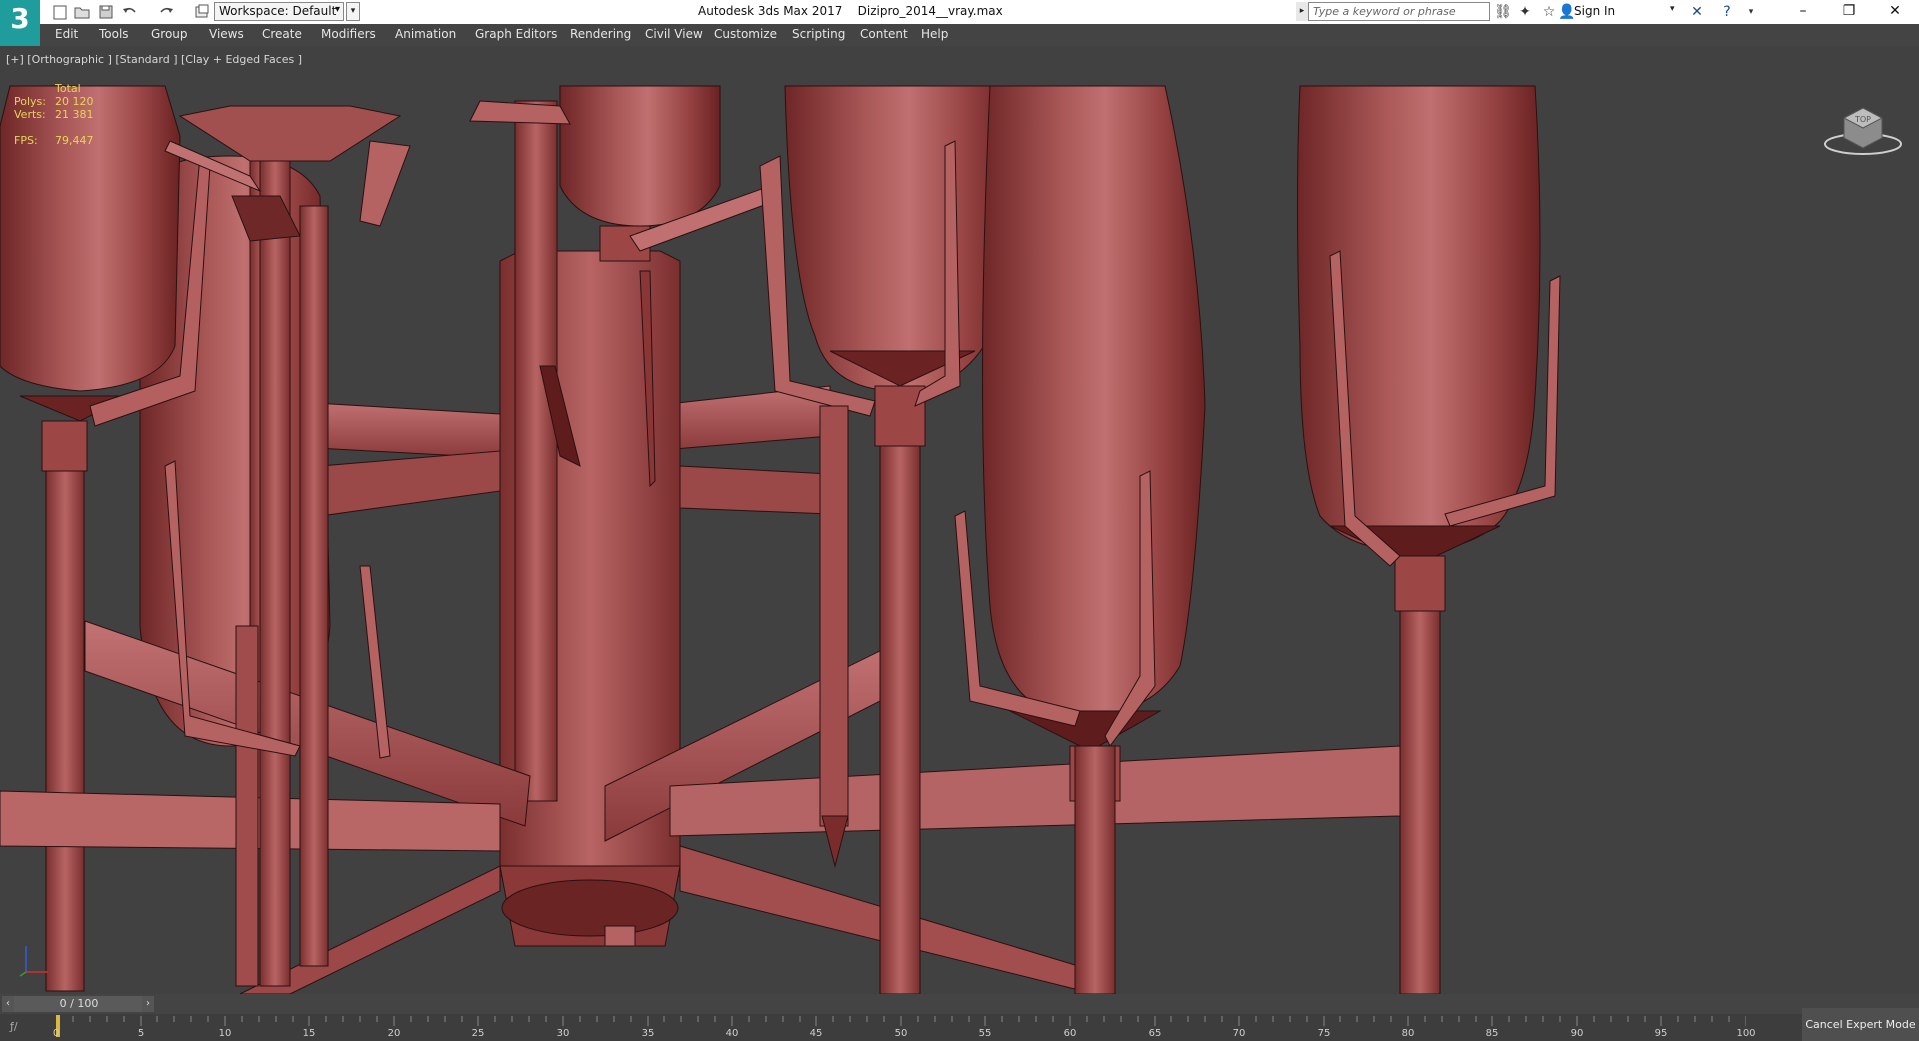 This screenshot has height=1041, width=1919. Describe the element at coordinates (8, 1004) in the screenshot. I see `previous-frame-button: ‹` at that location.